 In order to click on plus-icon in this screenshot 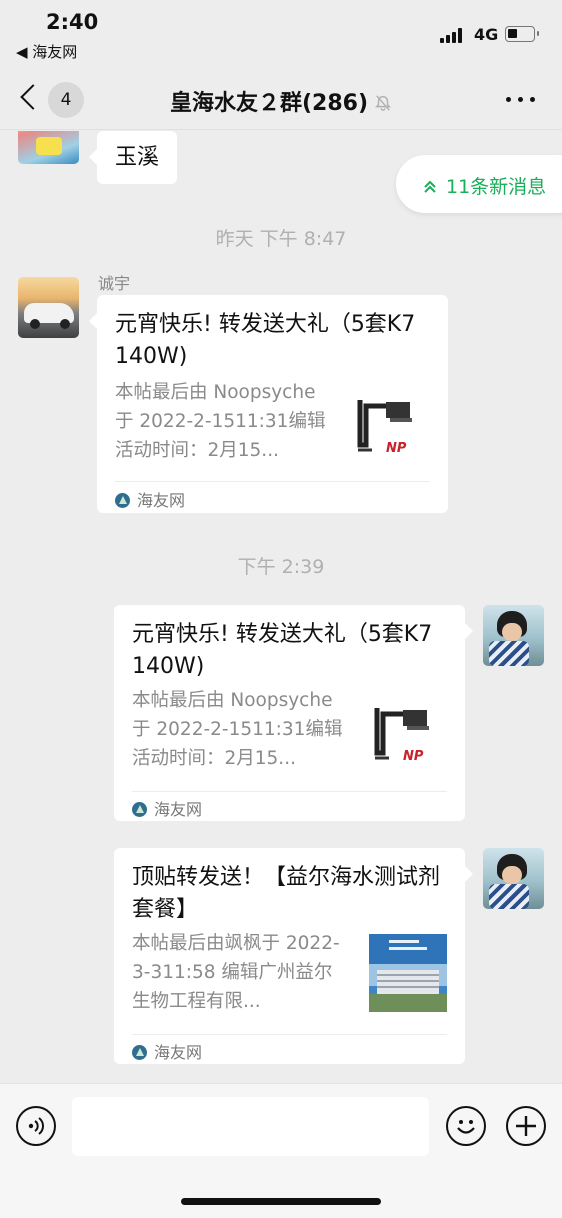, I will do `click(526, 1126)`.